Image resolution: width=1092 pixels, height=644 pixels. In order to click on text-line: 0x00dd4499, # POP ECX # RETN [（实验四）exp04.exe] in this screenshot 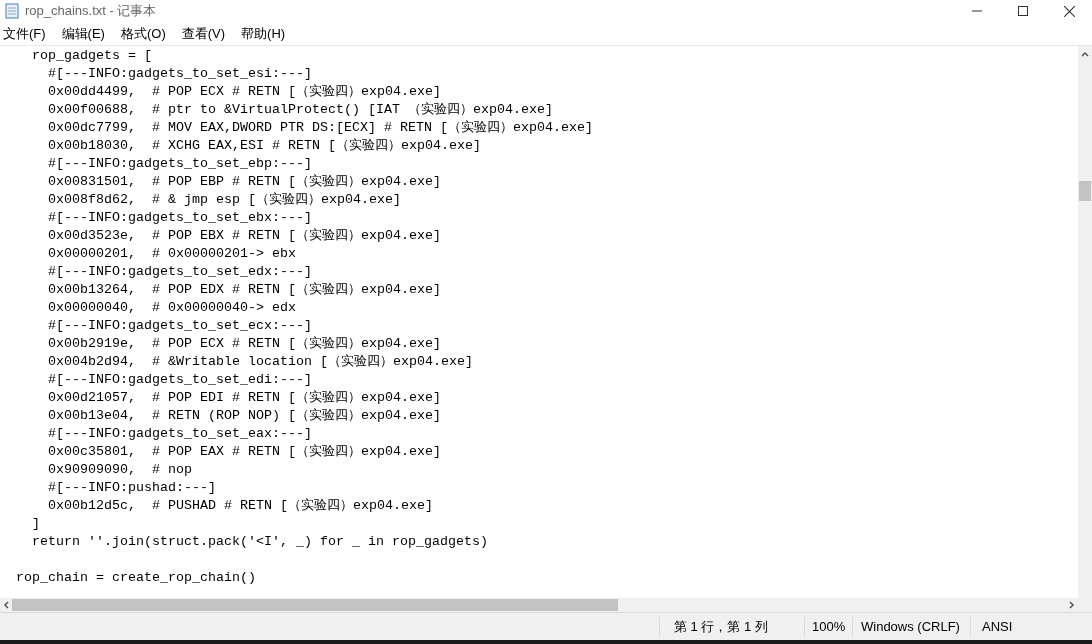, I will do `click(244, 92)`.